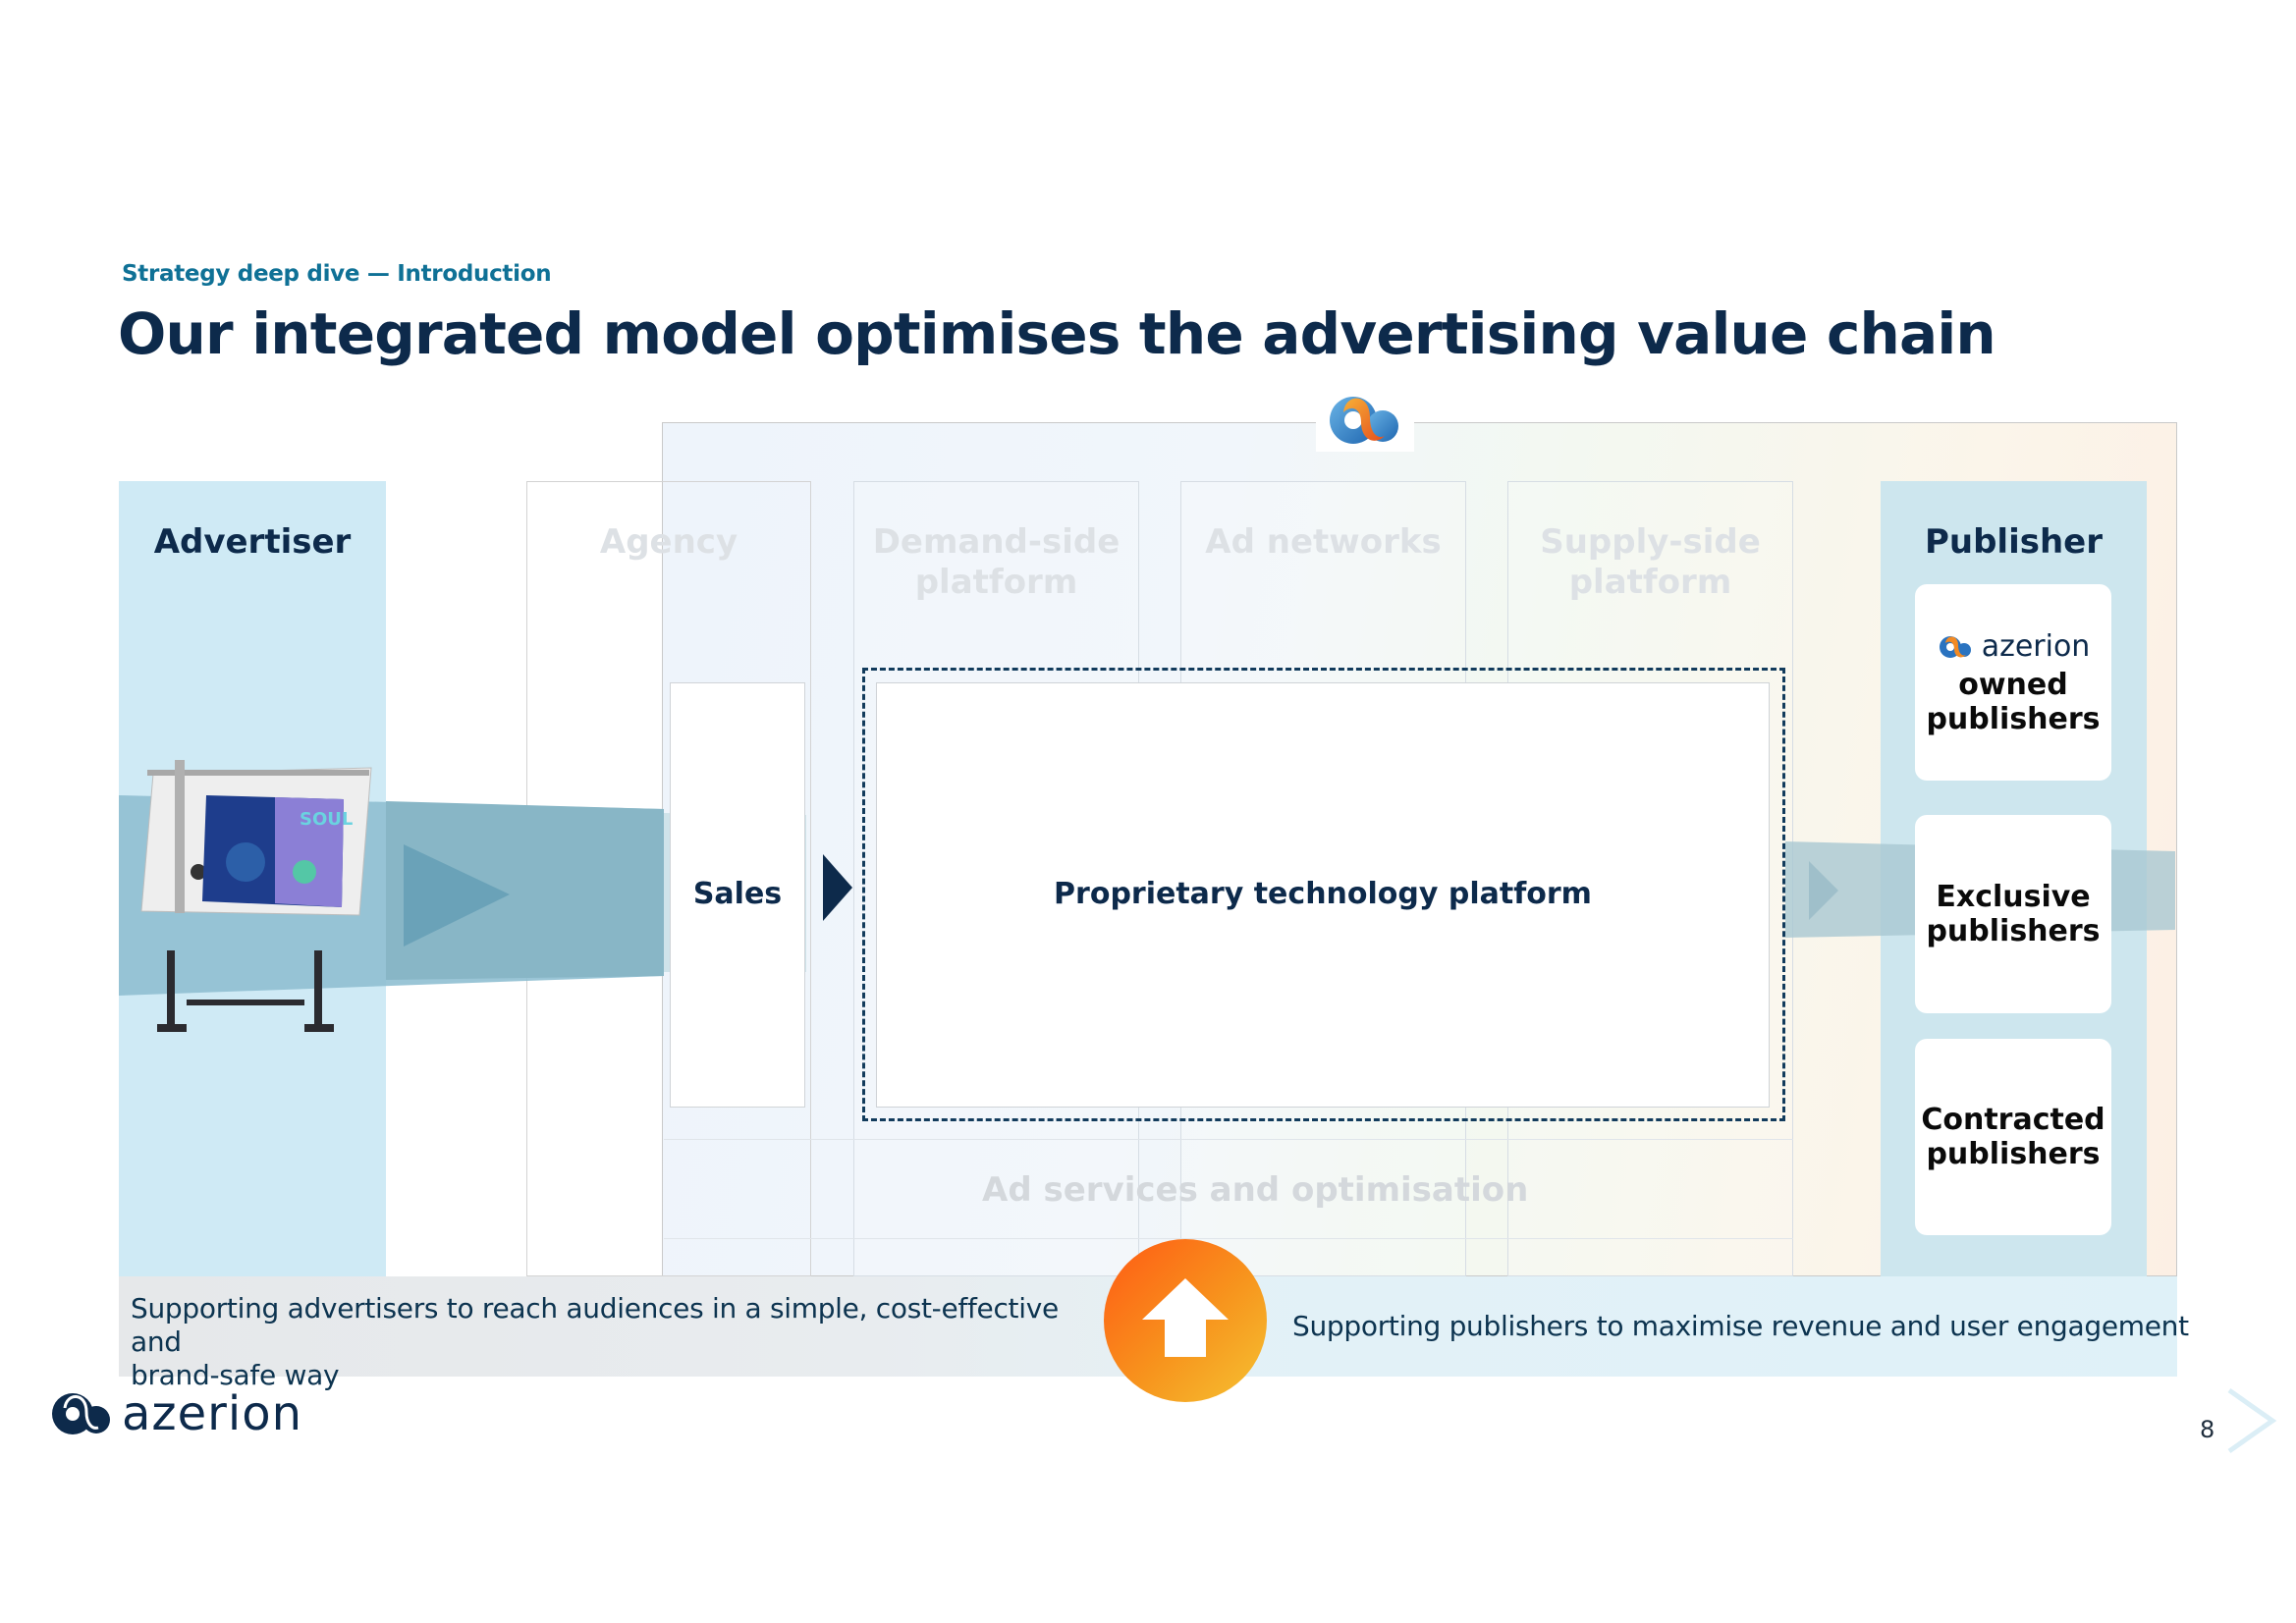 The height and width of the screenshot is (1623, 2296). What do you see at coordinates (737, 894) in the screenshot?
I see `sales-label: Sales` at bounding box center [737, 894].